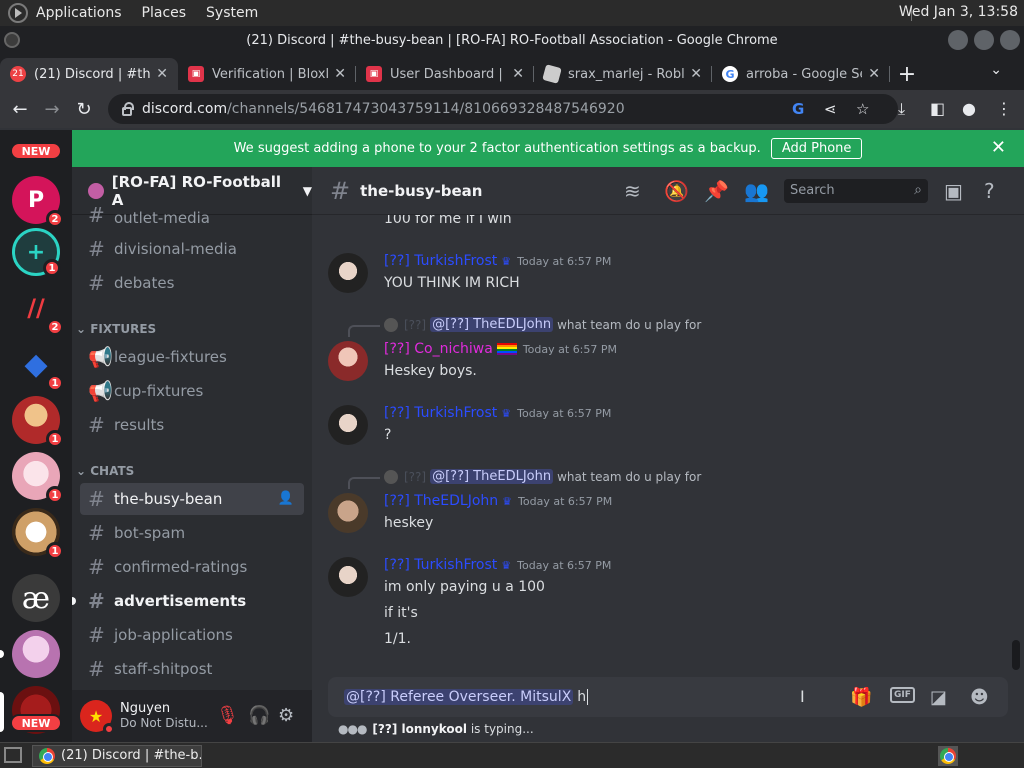  Describe the element at coordinates (164, 13) in the screenshot. I see `os-menu-places: Places` at that location.